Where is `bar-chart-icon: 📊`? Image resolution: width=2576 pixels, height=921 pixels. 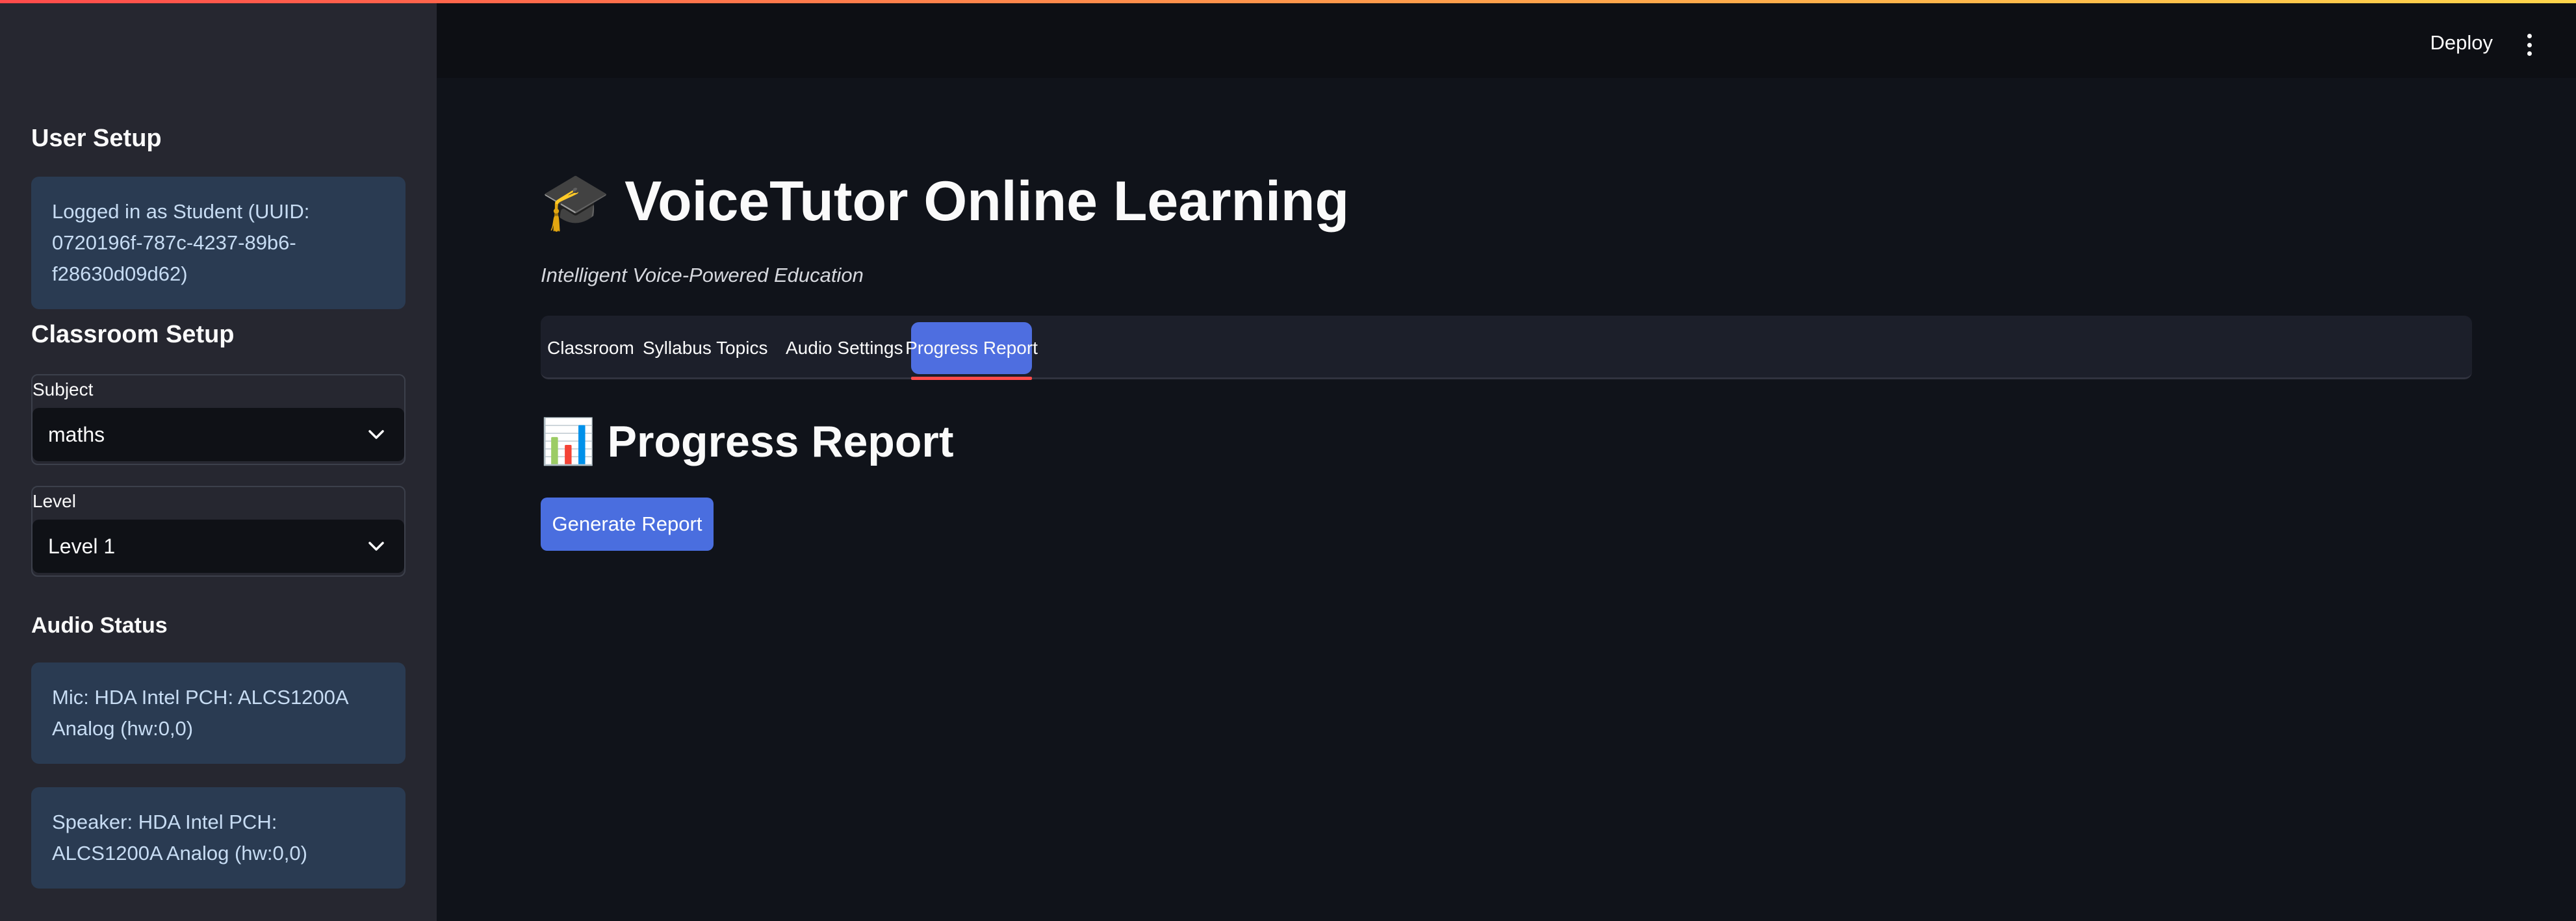
bar-chart-icon: 📊 is located at coordinates (568, 441).